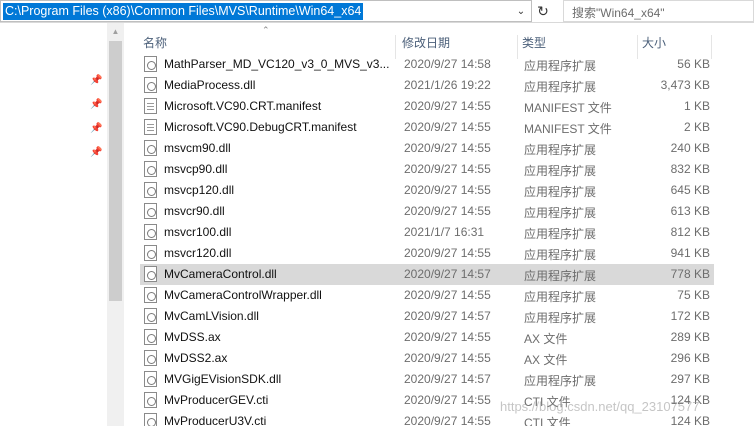 The image size is (754, 426). Describe the element at coordinates (427, 148) in the screenshot. I see `file-row: msvcm90.dll 2020/9/27 14:55 应用程序扩展 240 KB` at that location.